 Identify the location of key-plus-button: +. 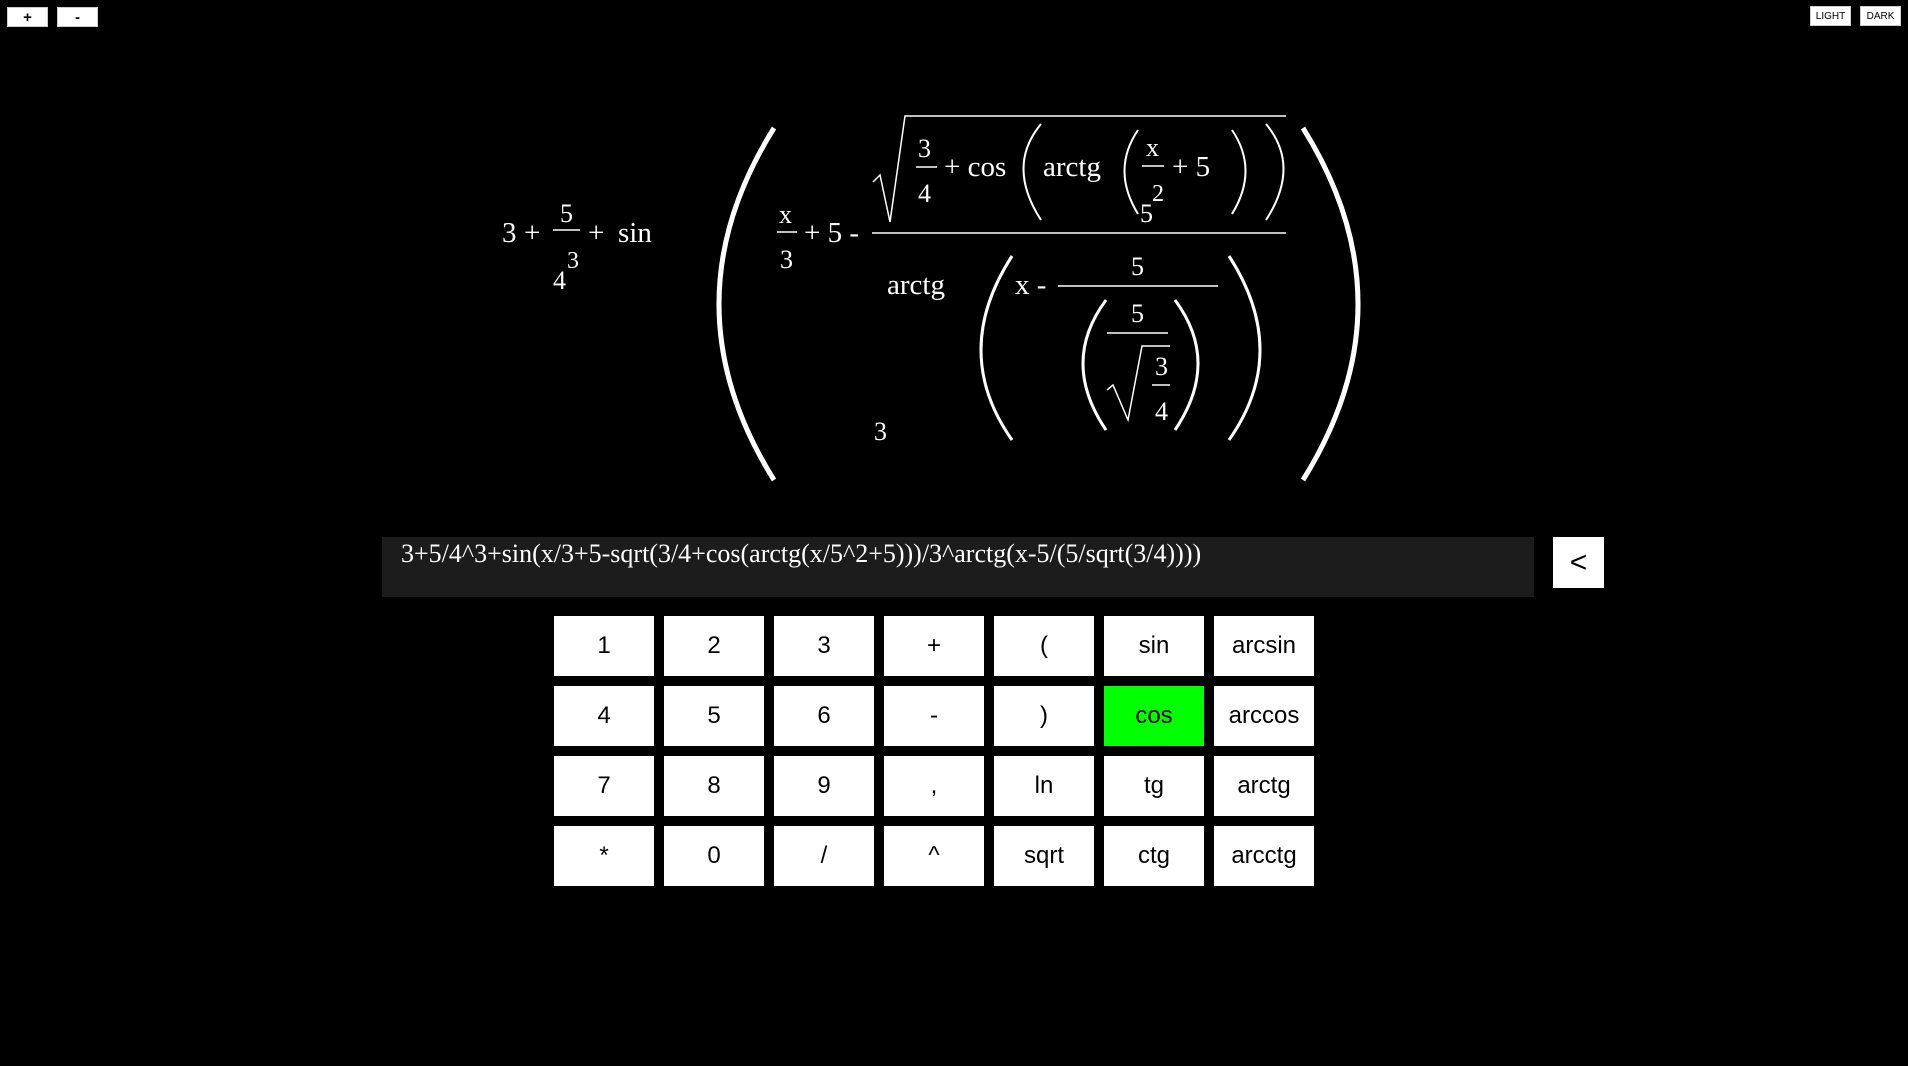
(934, 646).